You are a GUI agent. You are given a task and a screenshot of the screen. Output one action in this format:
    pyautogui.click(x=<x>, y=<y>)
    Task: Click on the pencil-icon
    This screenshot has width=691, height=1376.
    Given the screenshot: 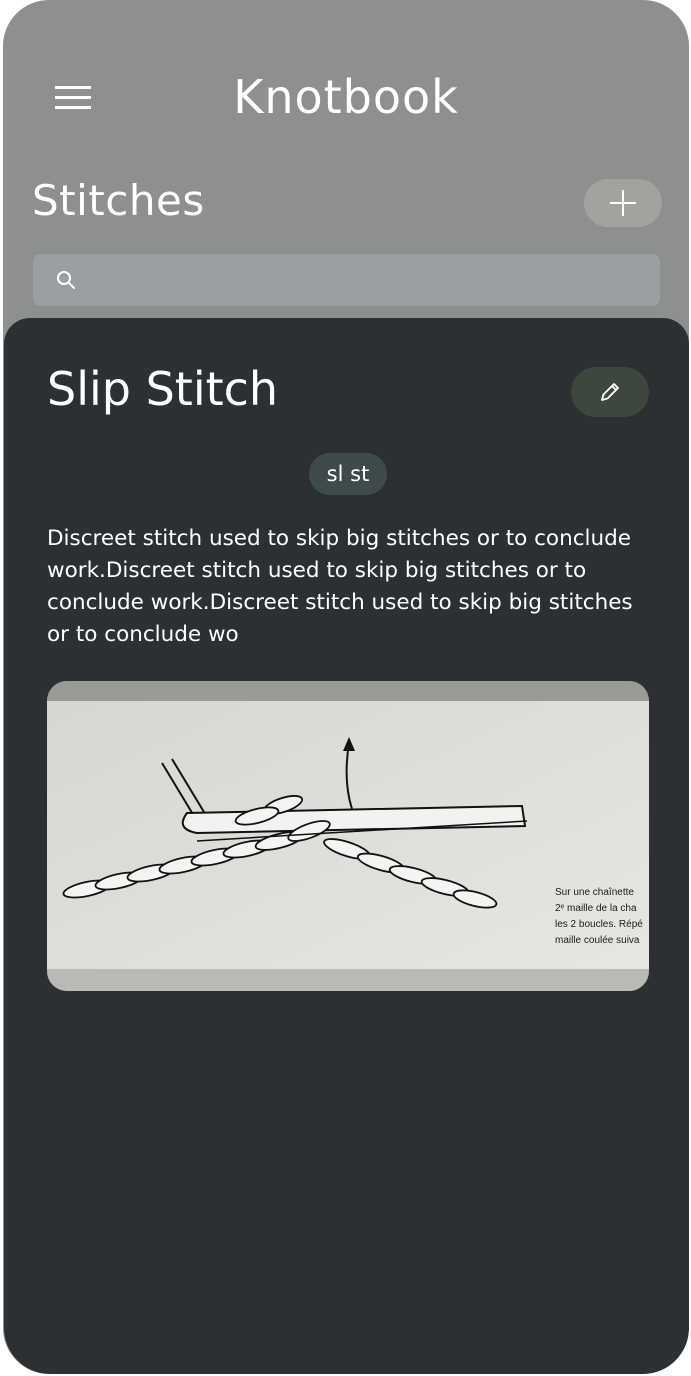 What is the action you would take?
    pyautogui.click(x=610, y=392)
    